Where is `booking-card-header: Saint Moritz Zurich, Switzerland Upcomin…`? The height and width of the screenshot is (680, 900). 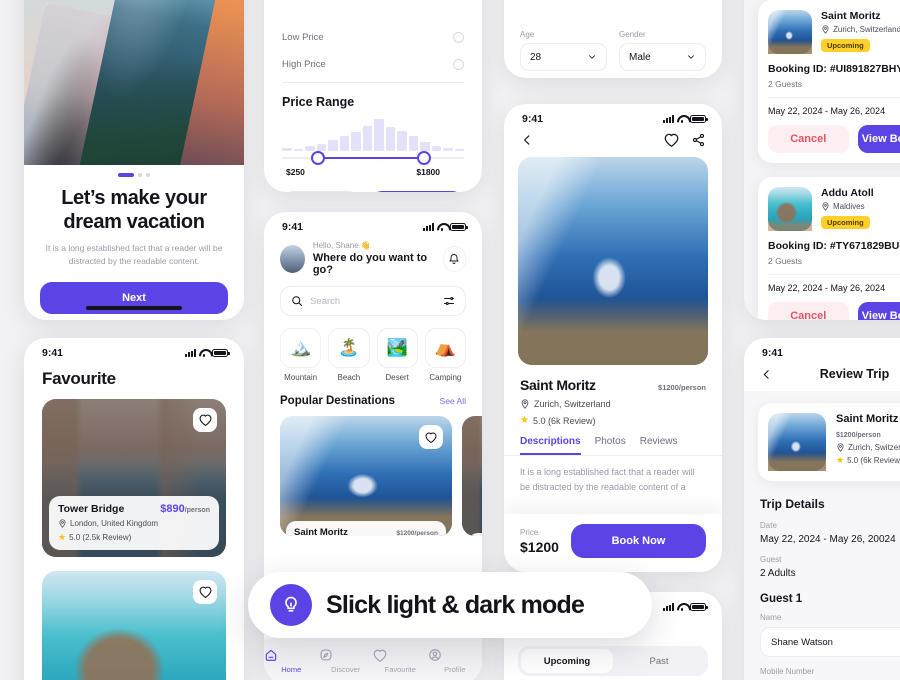 booking-card-header: Saint Moritz Zurich, Switzerland Upcomin… is located at coordinates (834, 32).